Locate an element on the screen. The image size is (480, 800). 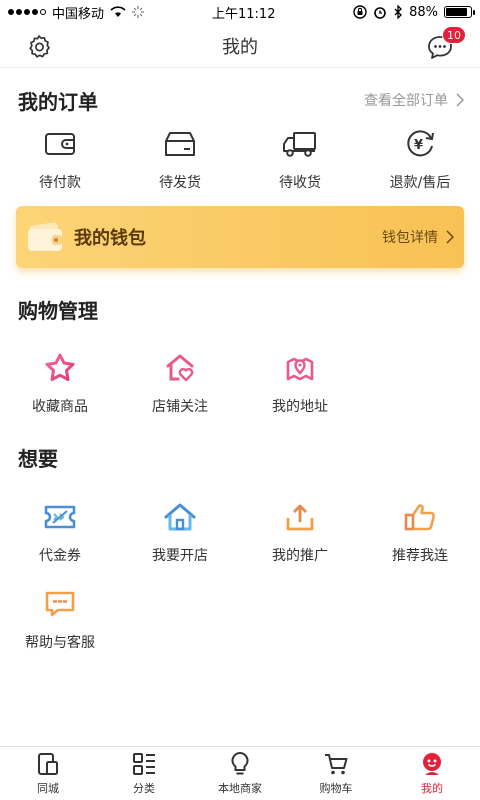
recommend-us: 推荐我连 is located at coordinates (420, 531).